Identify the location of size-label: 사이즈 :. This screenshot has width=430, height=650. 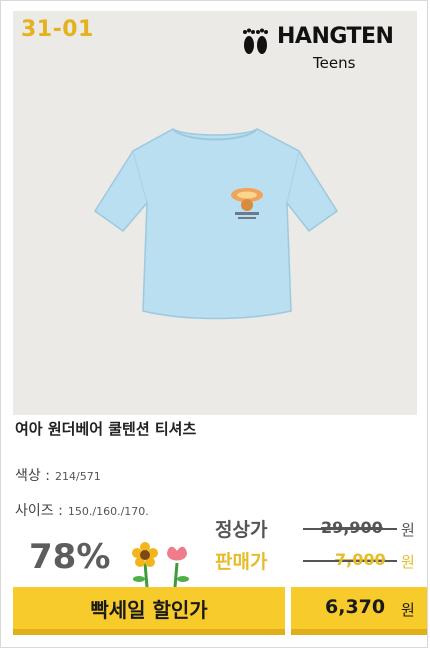
(39, 511).